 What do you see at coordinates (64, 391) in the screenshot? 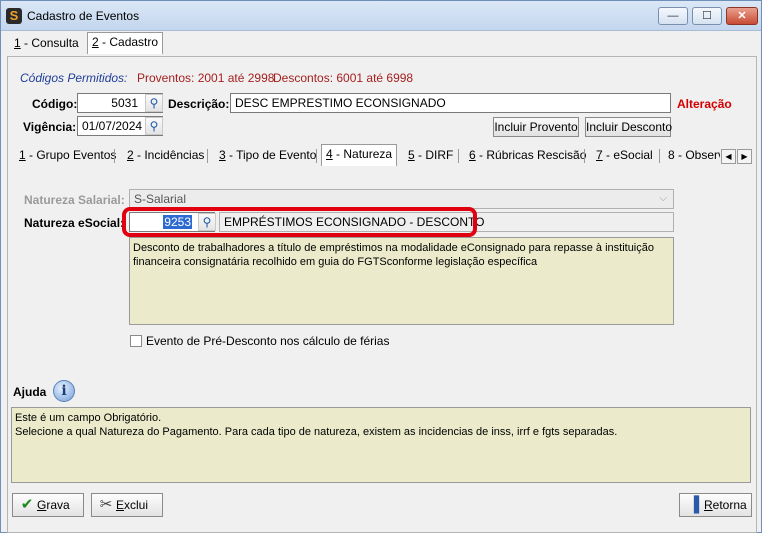
I see `info-icon: i` at bounding box center [64, 391].